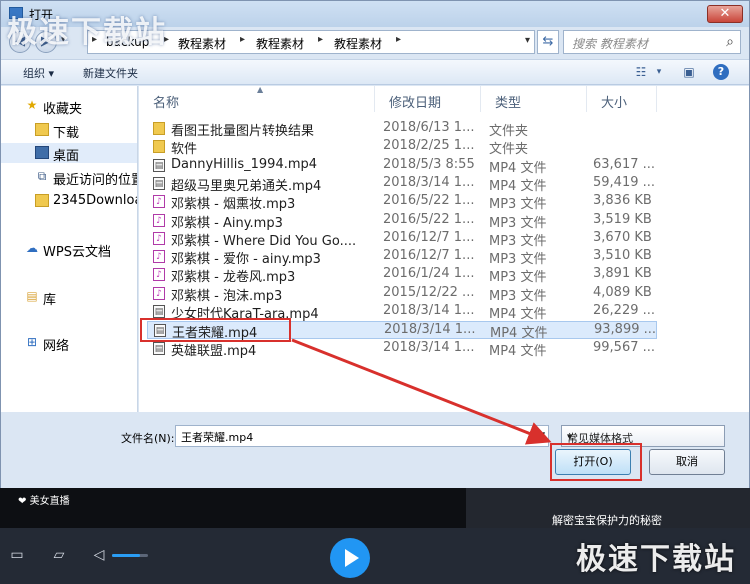  I want to click on video-area: ❤ 美女直播 解密宝宝保护力的秘密, so click(375, 508).